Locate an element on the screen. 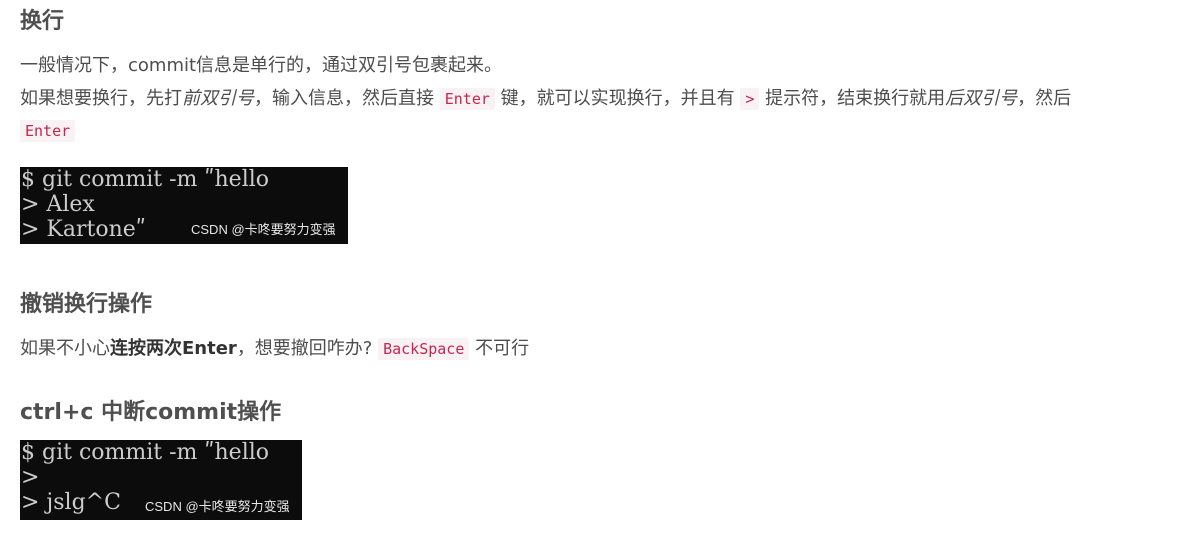 This screenshot has height=541, width=1190. text-segment: 如果想要换行，先打 is located at coordinates (101, 98).